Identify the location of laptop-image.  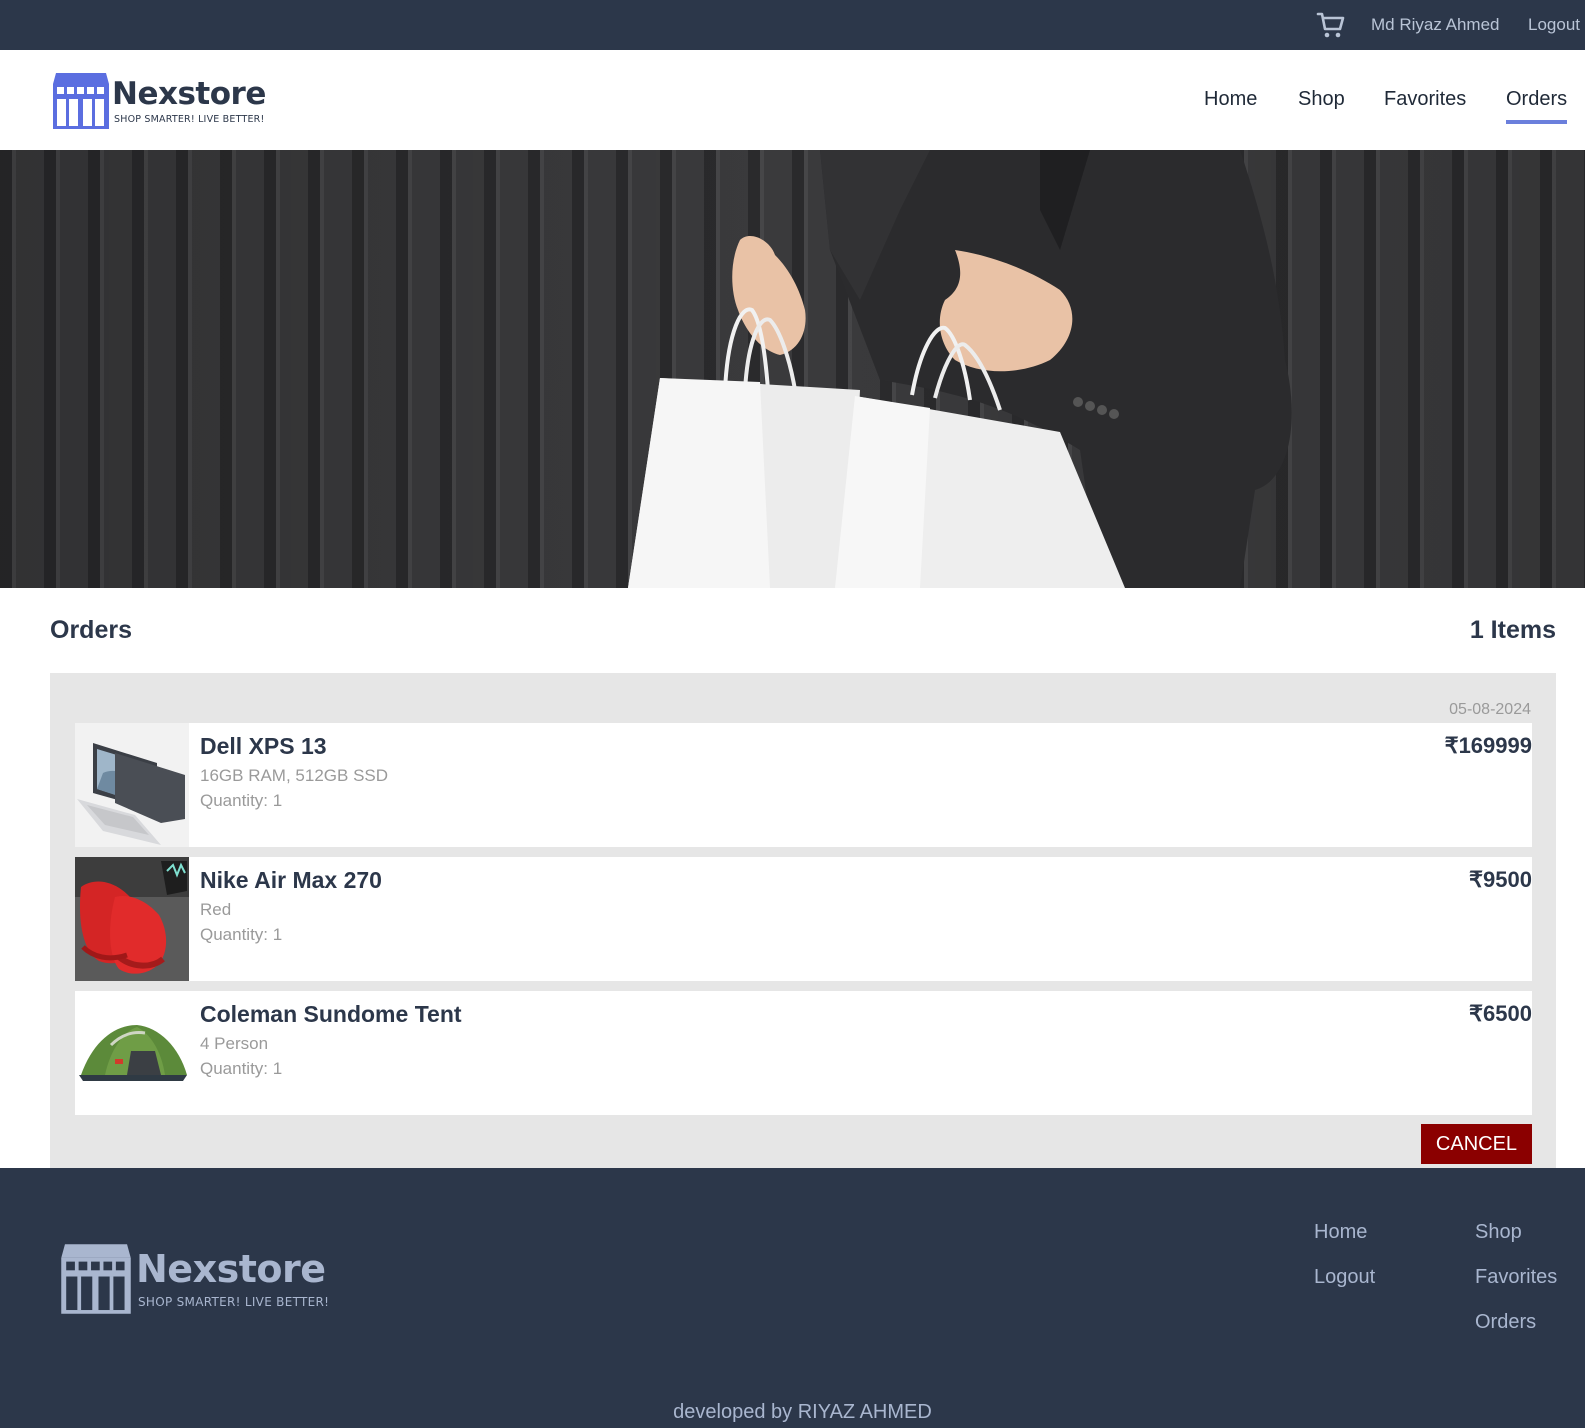
(132, 785).